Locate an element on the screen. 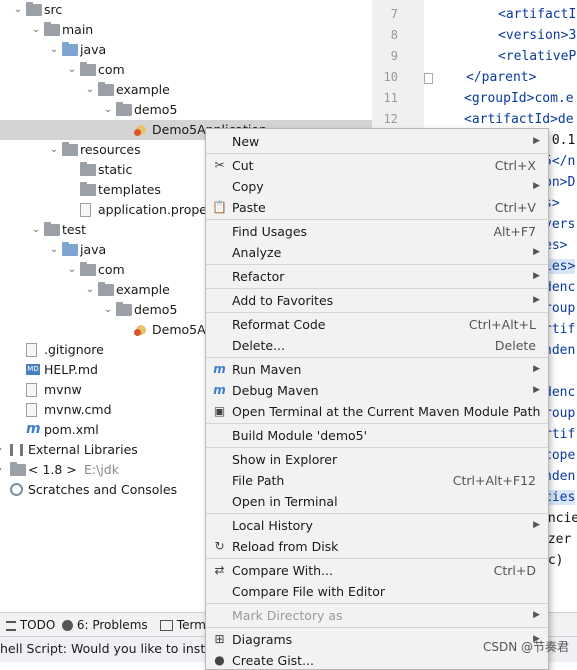  menu-item-new: New ▶ is located at coordinates (377, 141).